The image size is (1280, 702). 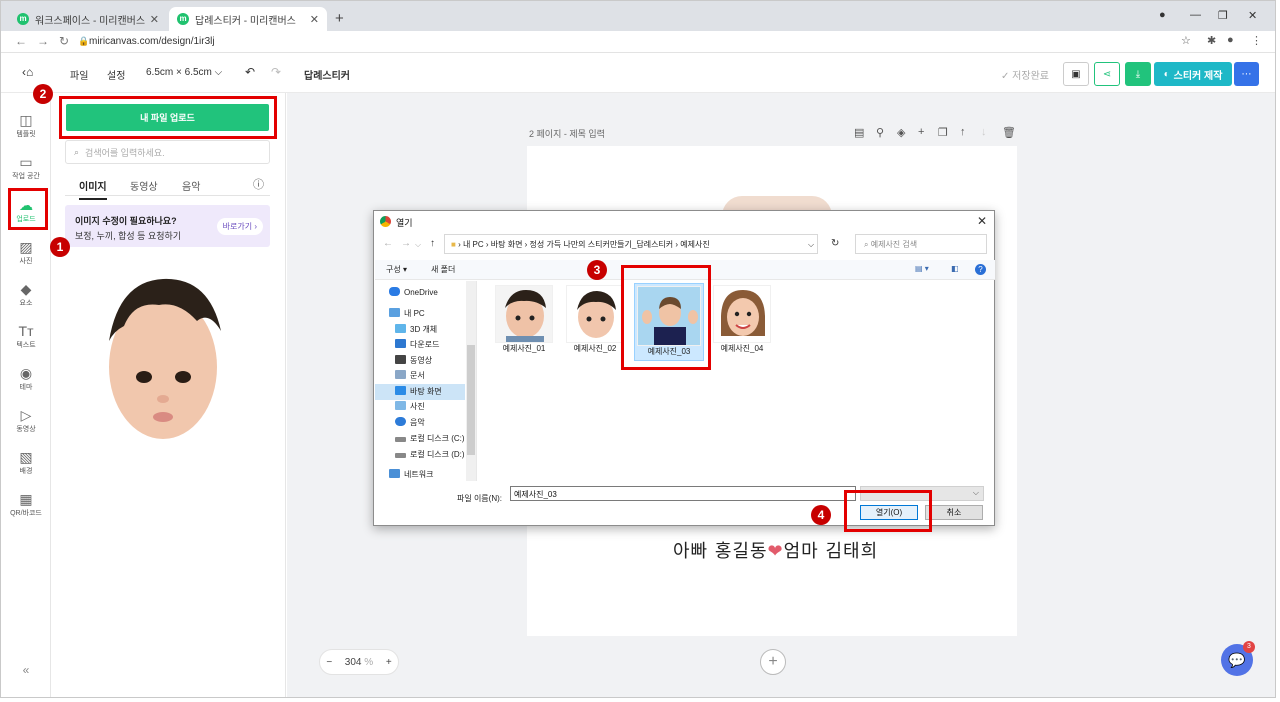 What do you see at coordinates (921, 132) in the screenshot?
I see `page-add-icon: +` at bounding box center [921, 132].